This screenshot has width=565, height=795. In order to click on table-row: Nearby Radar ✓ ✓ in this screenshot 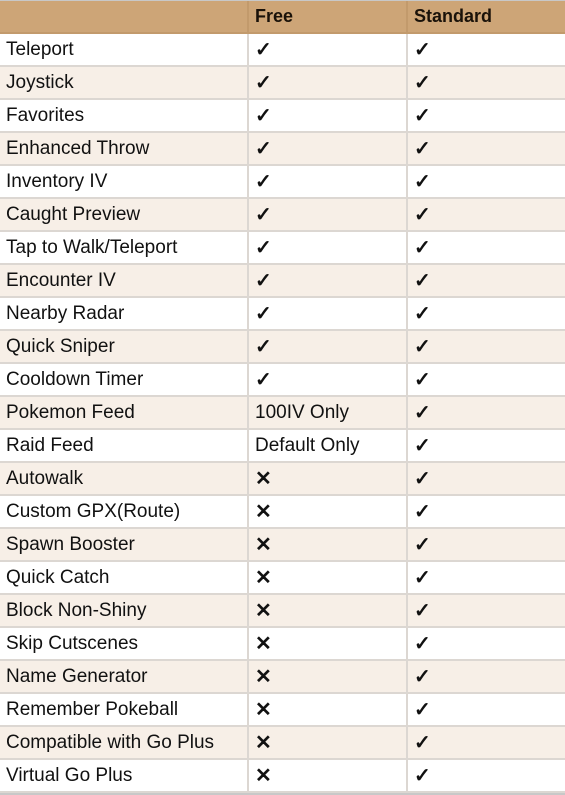, I will do `click(282, 313)`.